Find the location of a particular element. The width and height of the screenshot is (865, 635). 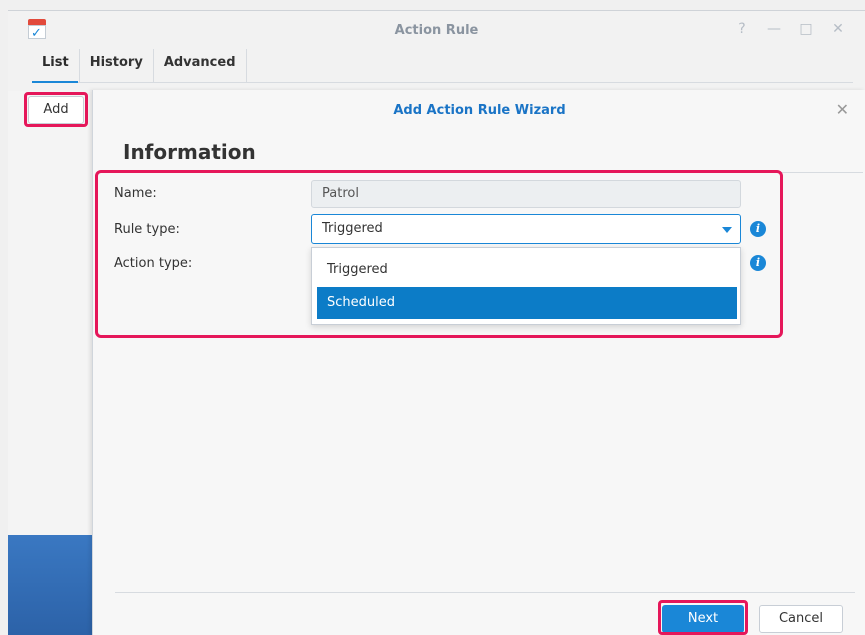

active-tab-indicator is located at coordinates (55, 82).